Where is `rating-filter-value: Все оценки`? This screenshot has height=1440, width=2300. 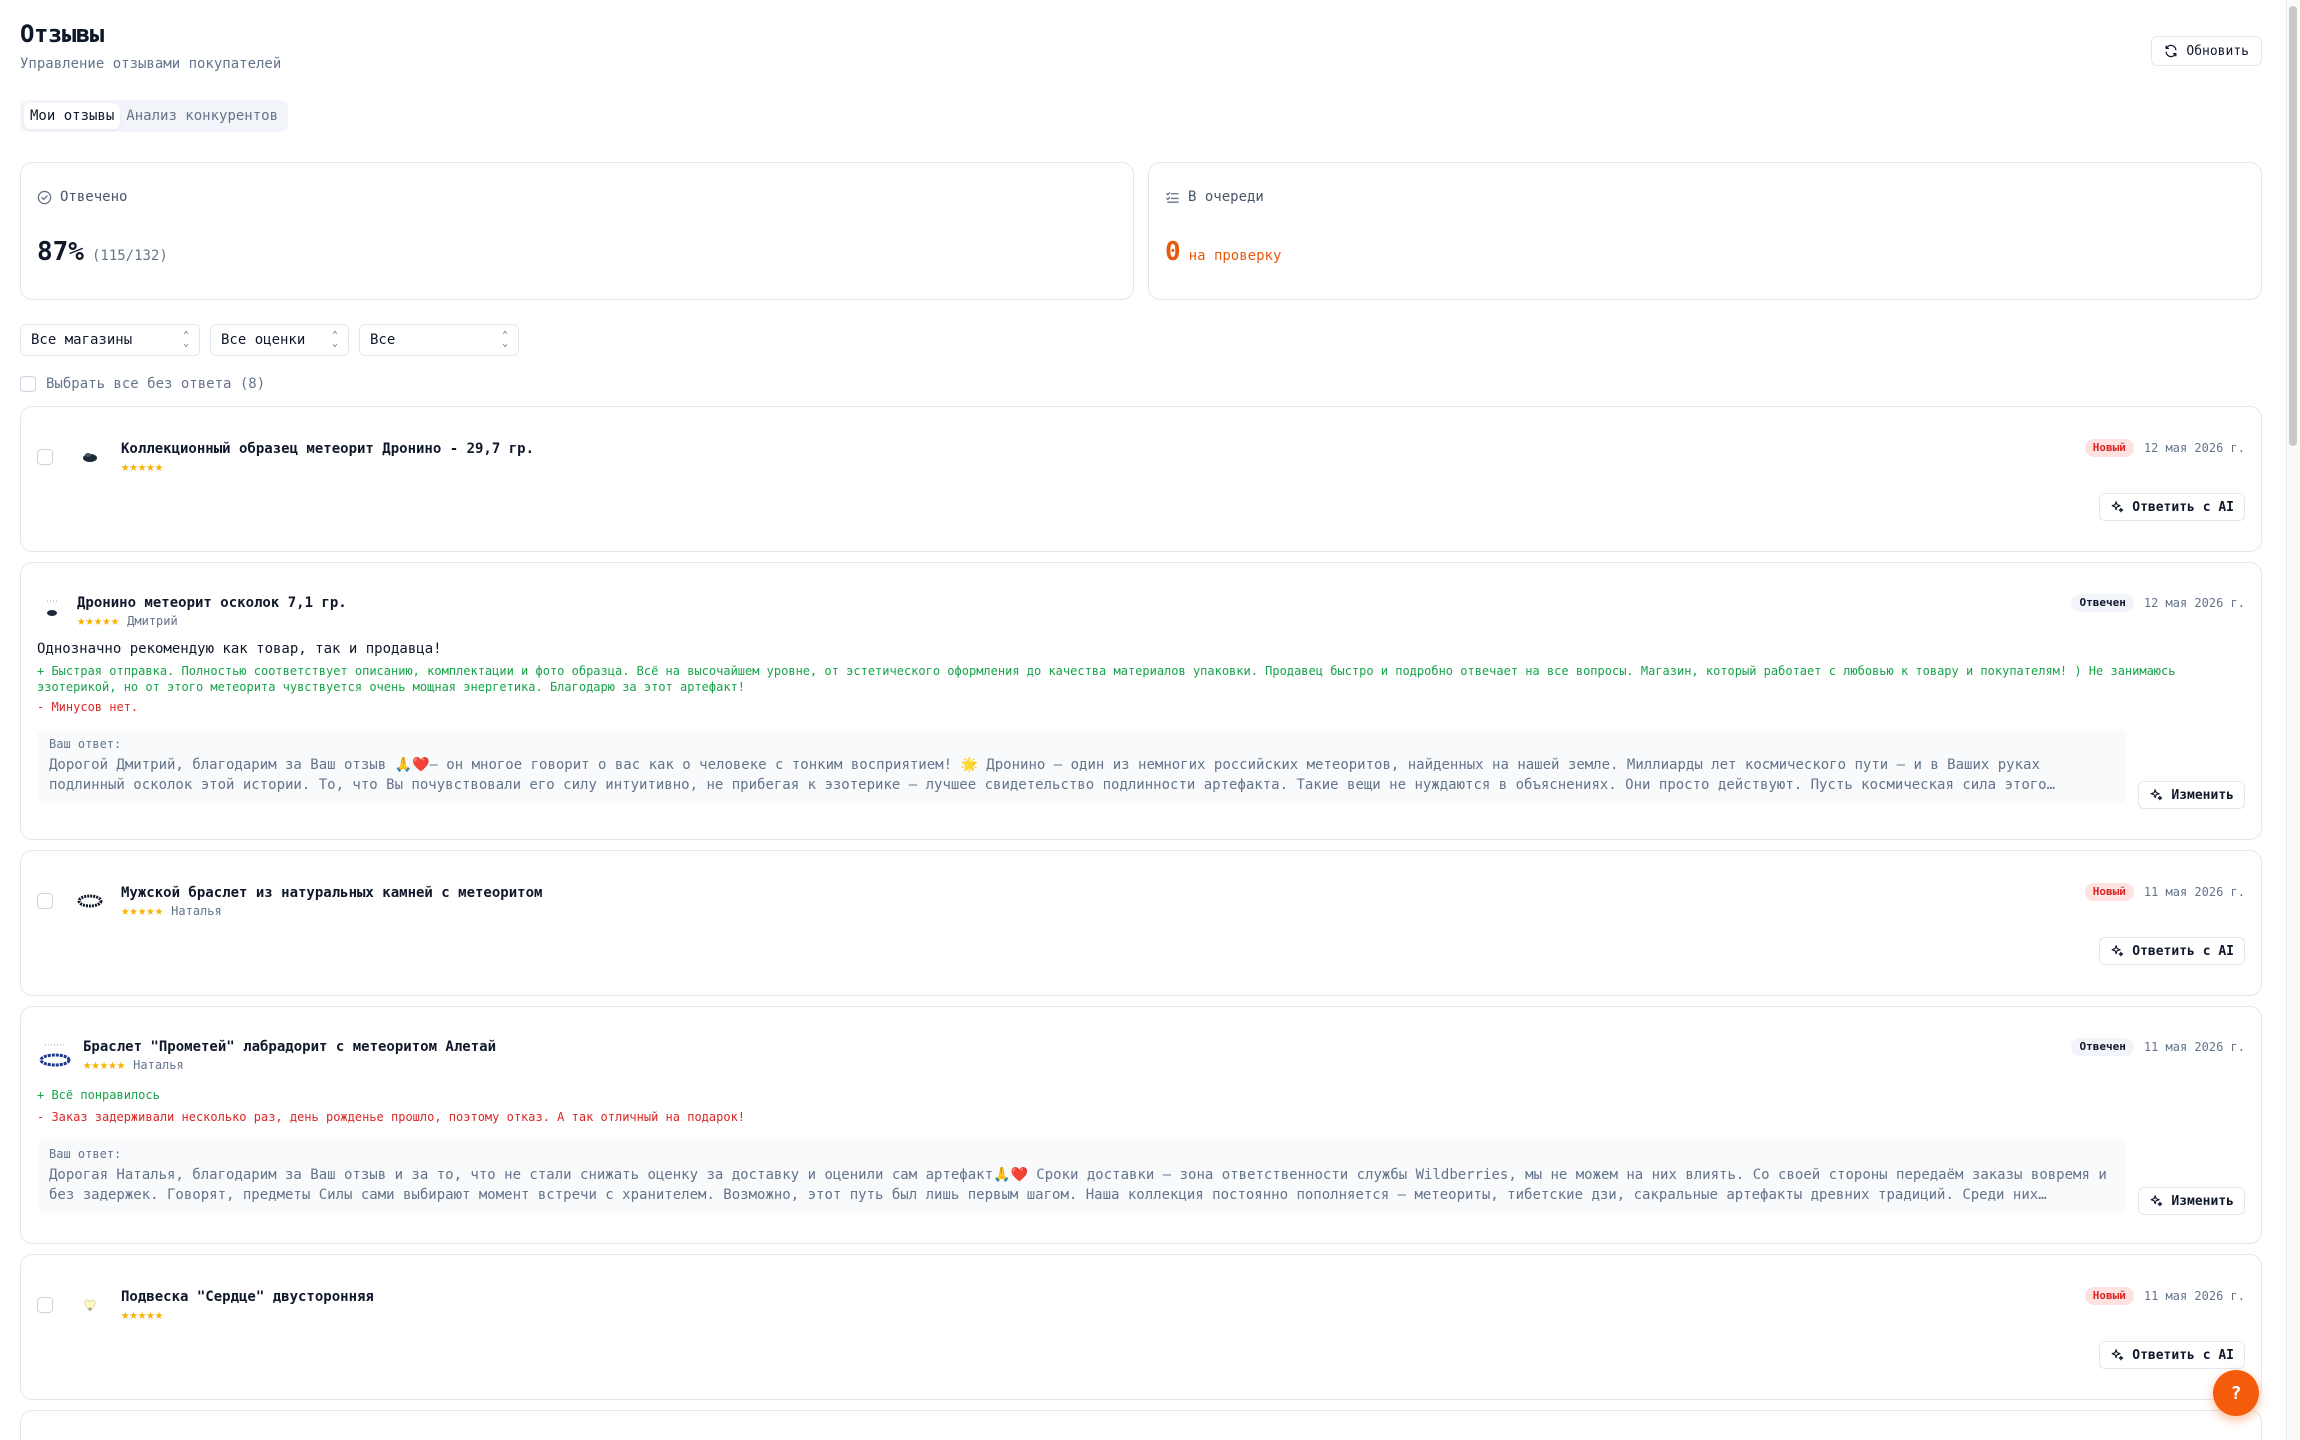 rating-filter-value: Все оценки is located at coordinates (263, 340).